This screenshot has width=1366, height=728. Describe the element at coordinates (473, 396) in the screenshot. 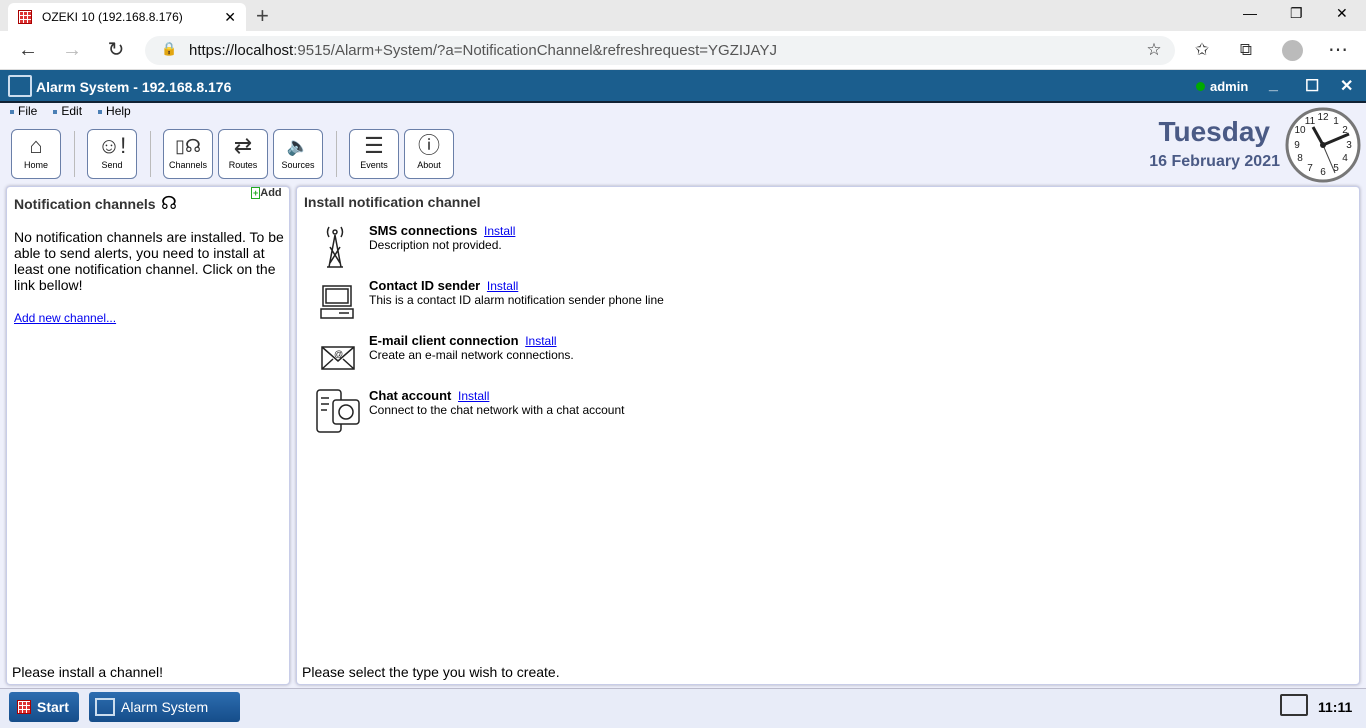

I see `install-chat-link: Install` at that location.